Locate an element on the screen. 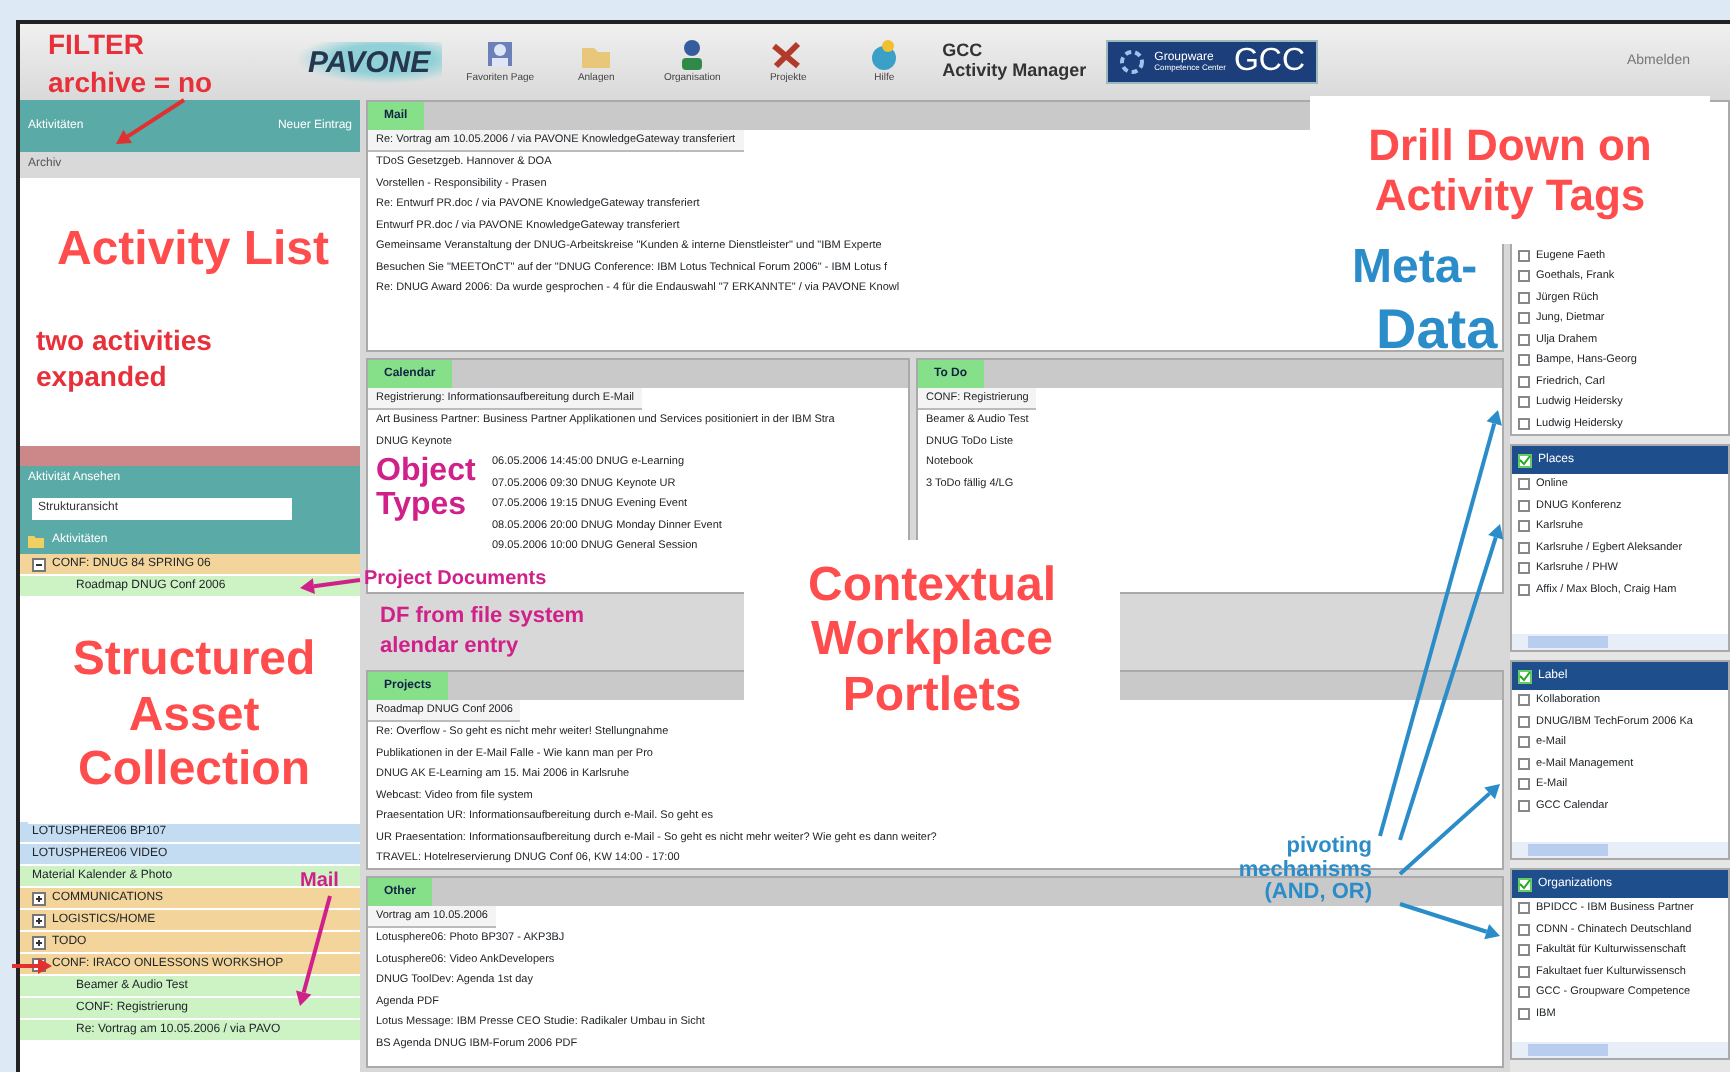  app-title: GCC is located at coordinates (963, 52).